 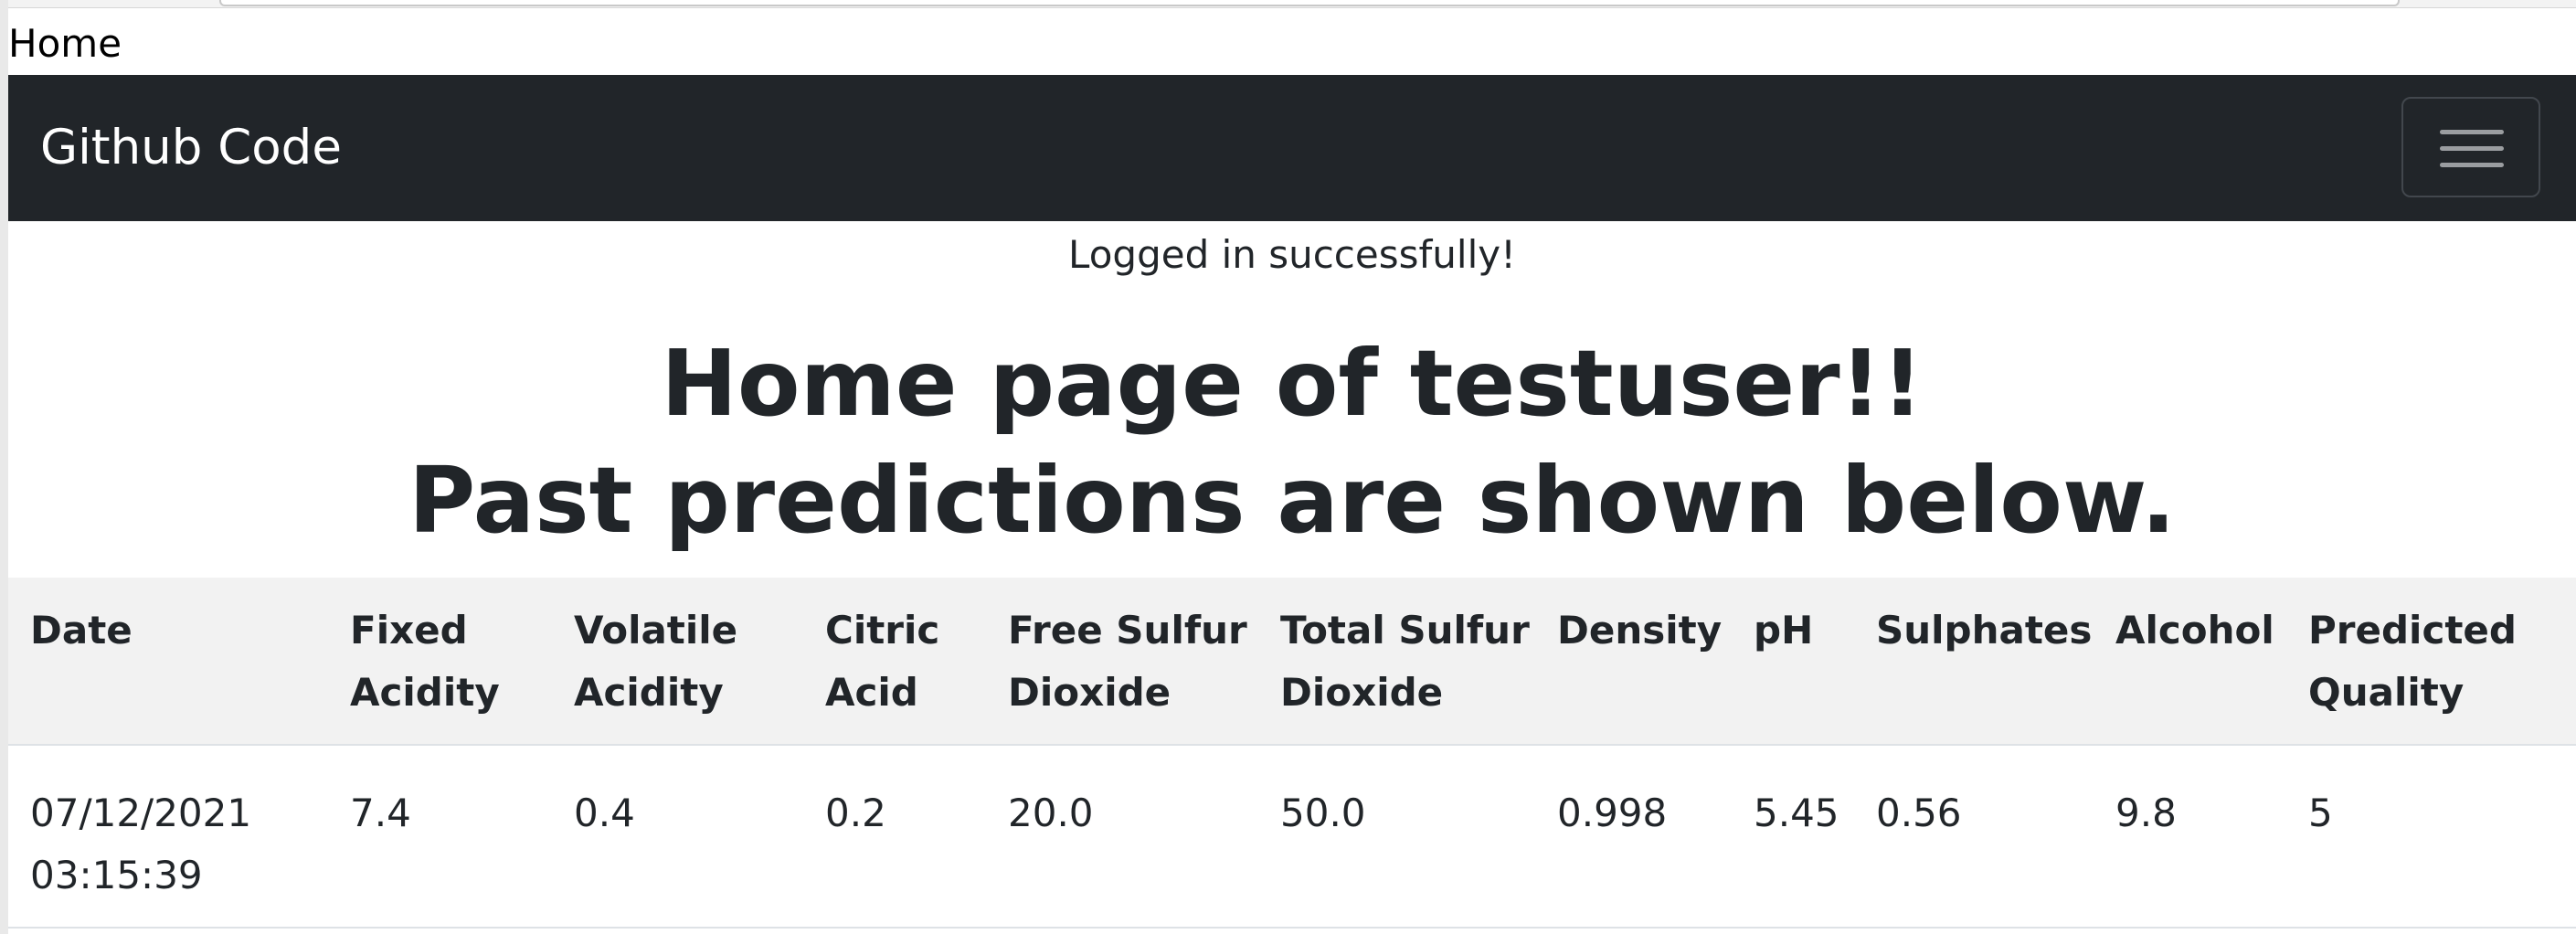 I want to click on cell-sulphates: 0.56, so click(x=1974, y=837).